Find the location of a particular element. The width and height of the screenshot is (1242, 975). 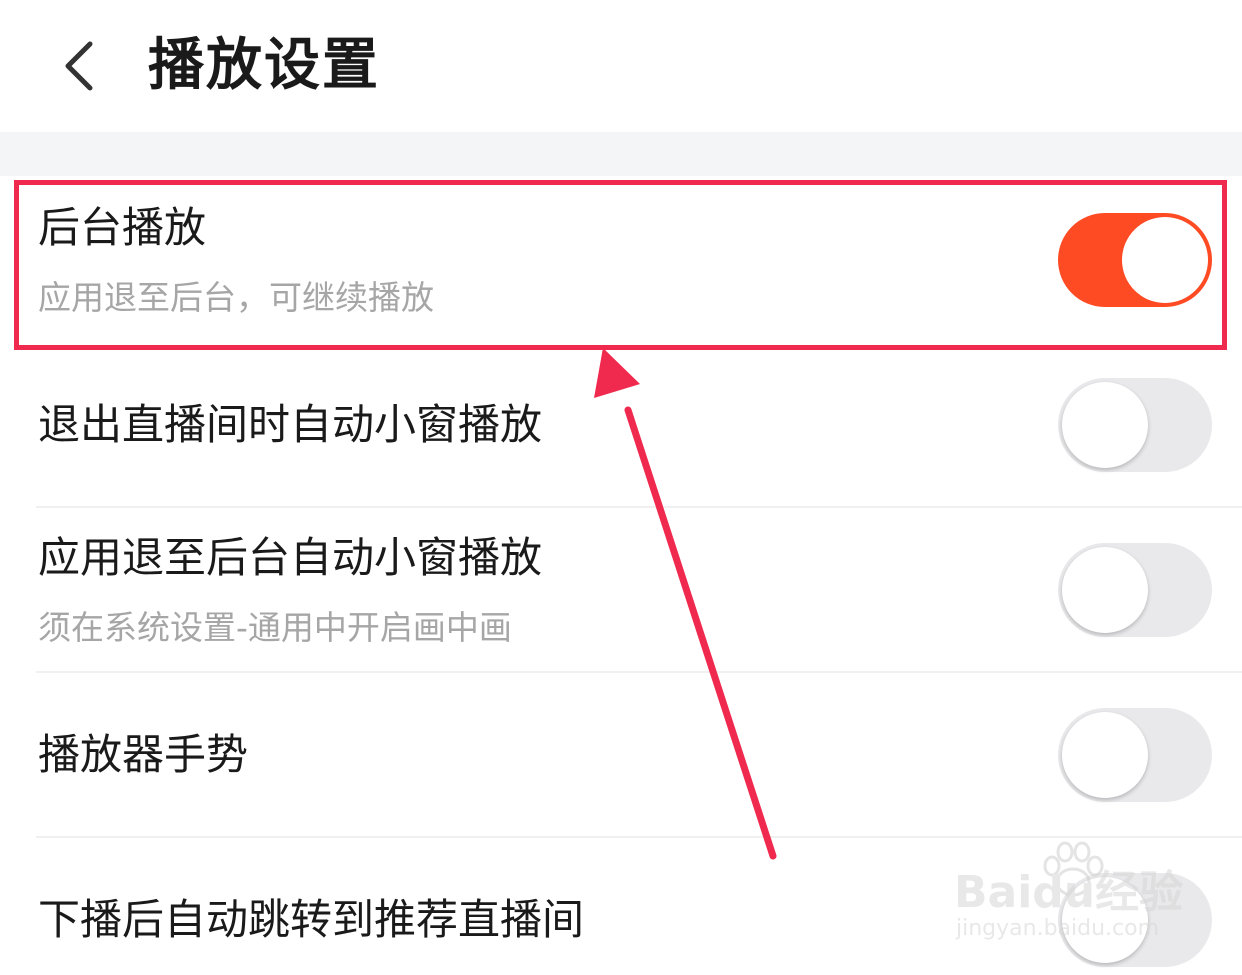

background-play-toggle is located at coordinates (1135, 260).